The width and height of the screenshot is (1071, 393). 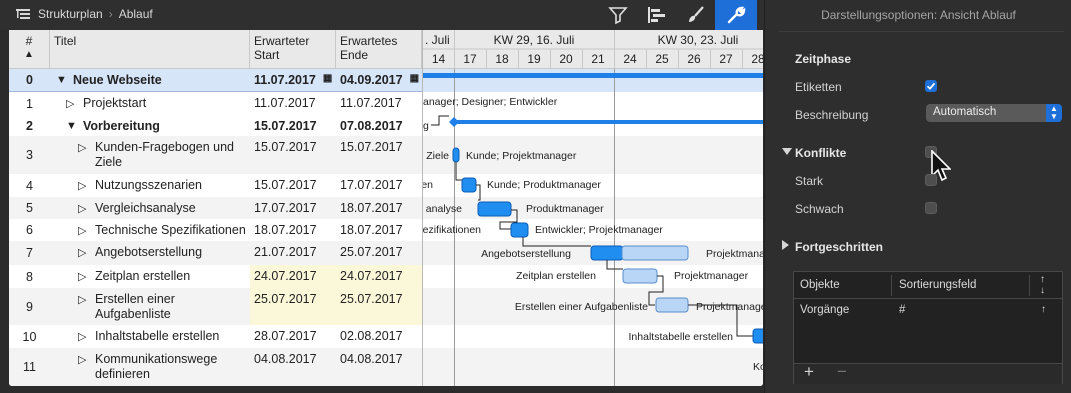 I want to click on section-konflikte: Konflikte, so click(x=820, y=153).